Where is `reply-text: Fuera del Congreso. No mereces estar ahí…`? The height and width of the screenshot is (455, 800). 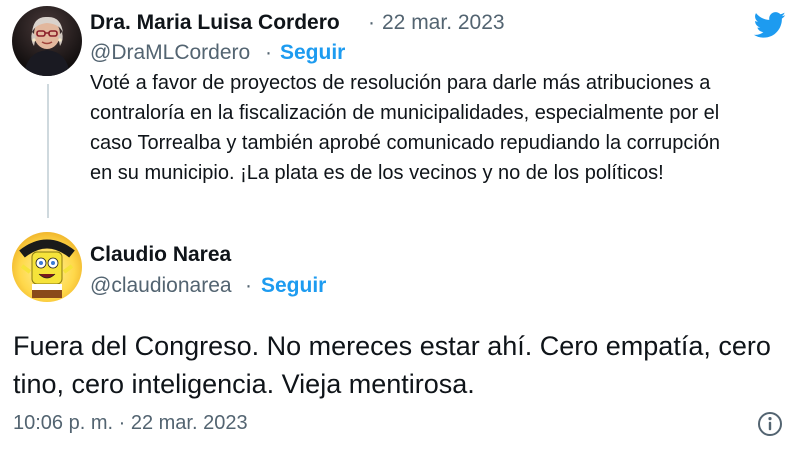 reply-text: Fuera del Congreso. No mereces estar ahí… is located at coordinates (392, 365).